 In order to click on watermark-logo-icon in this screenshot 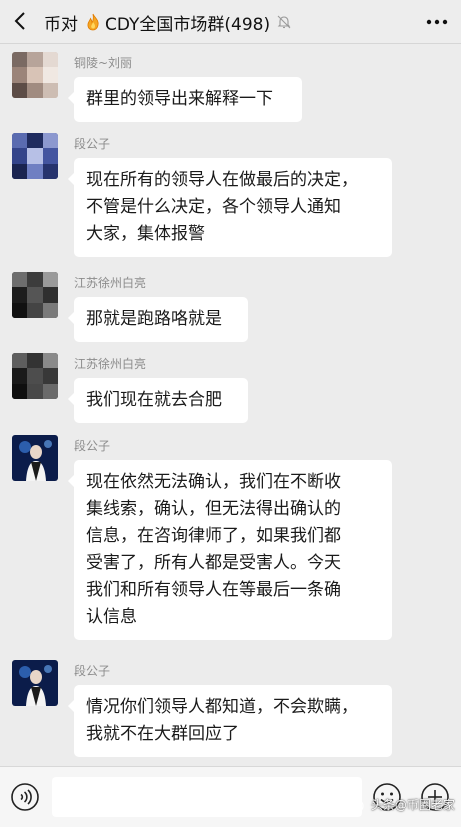, I will do `click(357, 805)`.